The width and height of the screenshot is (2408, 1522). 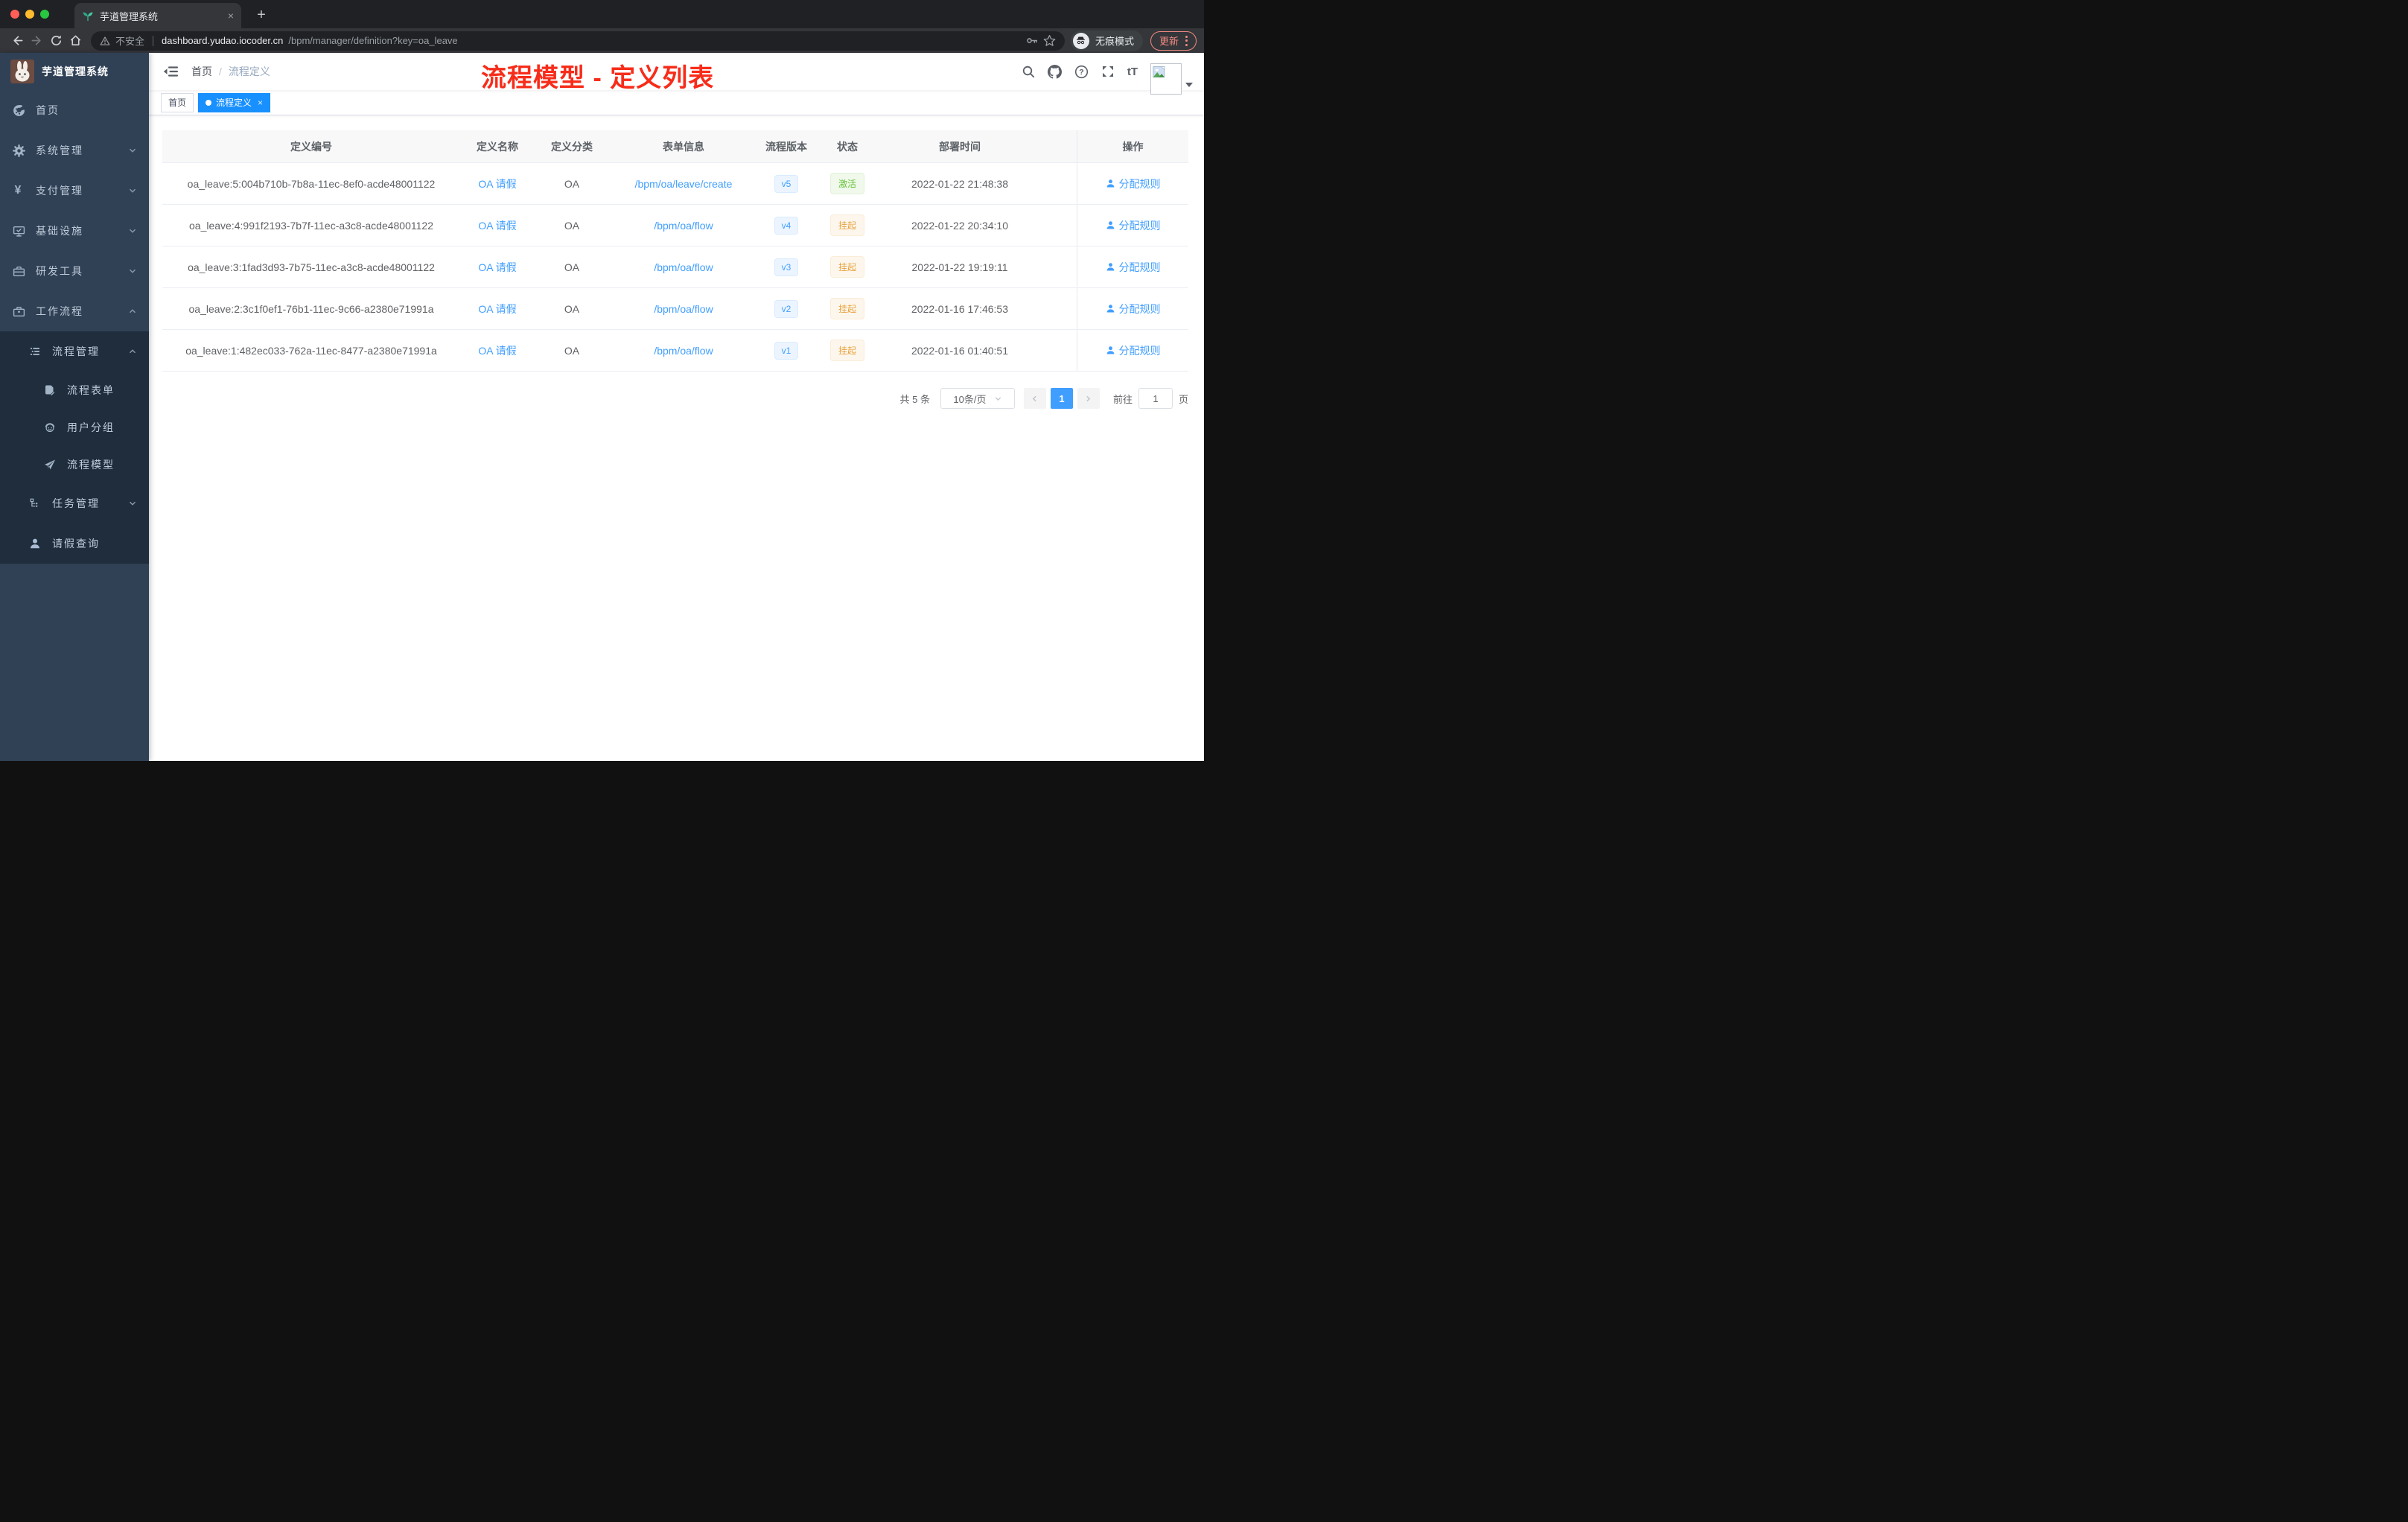 What do you see at coordinates (59, 311) in the screenshot?
I see `sidebar-item-label: 工作流程` at bounding box center [59, 311].